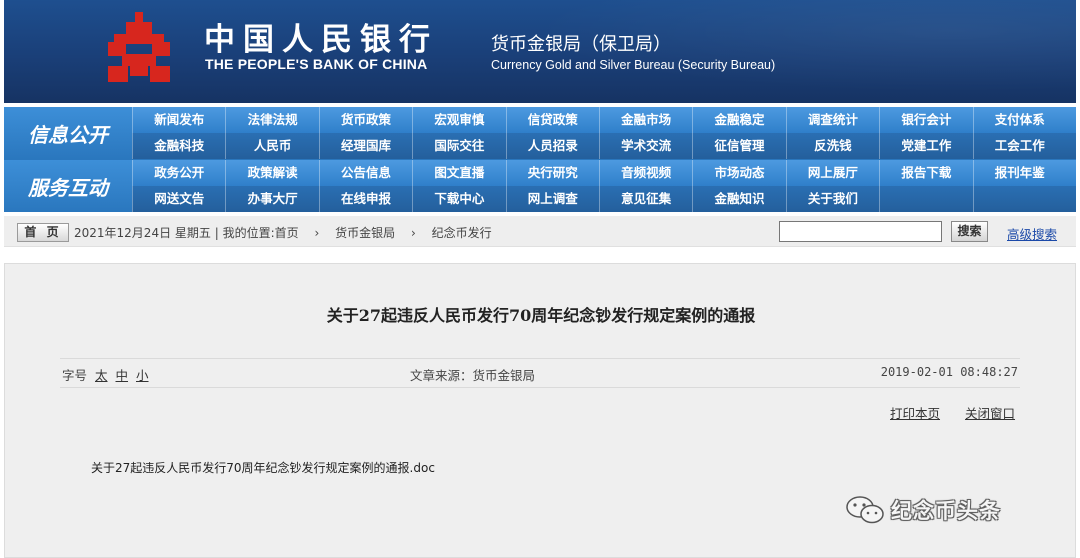 The height and width of the screenshot is (558, 1080). Describe the element at coordinates (271, 146) in the screenshot. I see `nav-link: 人民币` at that location.